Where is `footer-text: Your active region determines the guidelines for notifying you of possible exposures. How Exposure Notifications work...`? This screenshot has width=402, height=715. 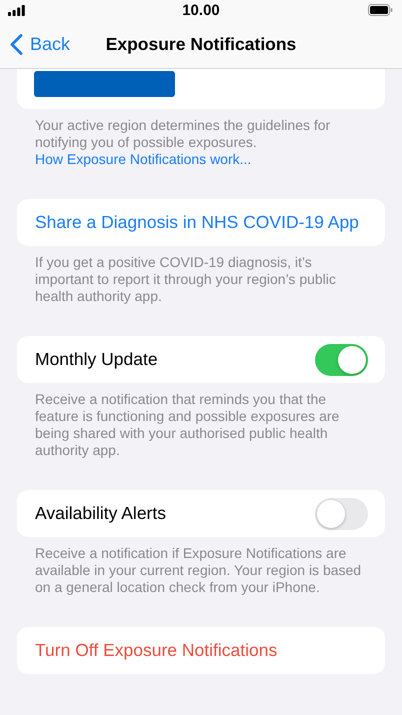
footer-text: Your active region determines the guidelines for notifying you of possible exposures. How Exposure Notifications work... is located at coordinates (183, 142).